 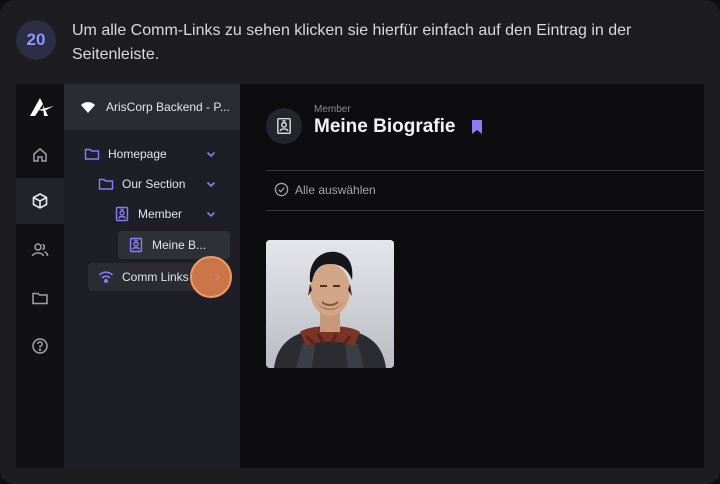 What do you see at coordinates (154, 184) in the screenshot?
I see `tree-item-label: Our Section` at bounding box center [154, 184].